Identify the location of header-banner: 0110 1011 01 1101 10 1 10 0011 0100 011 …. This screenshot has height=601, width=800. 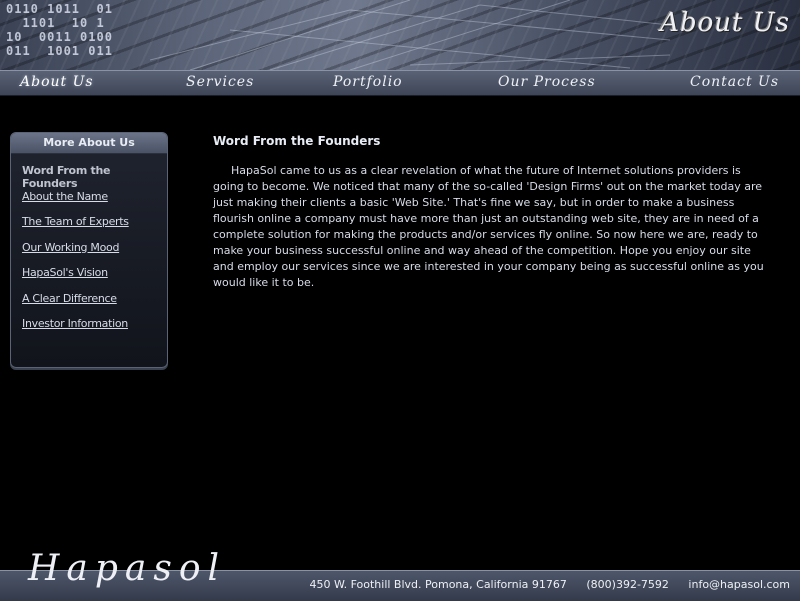
(400, 35).